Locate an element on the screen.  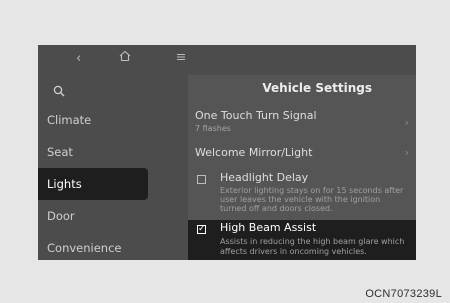
sidebar-item-seat: Seat is located at coordinates (112, 152).